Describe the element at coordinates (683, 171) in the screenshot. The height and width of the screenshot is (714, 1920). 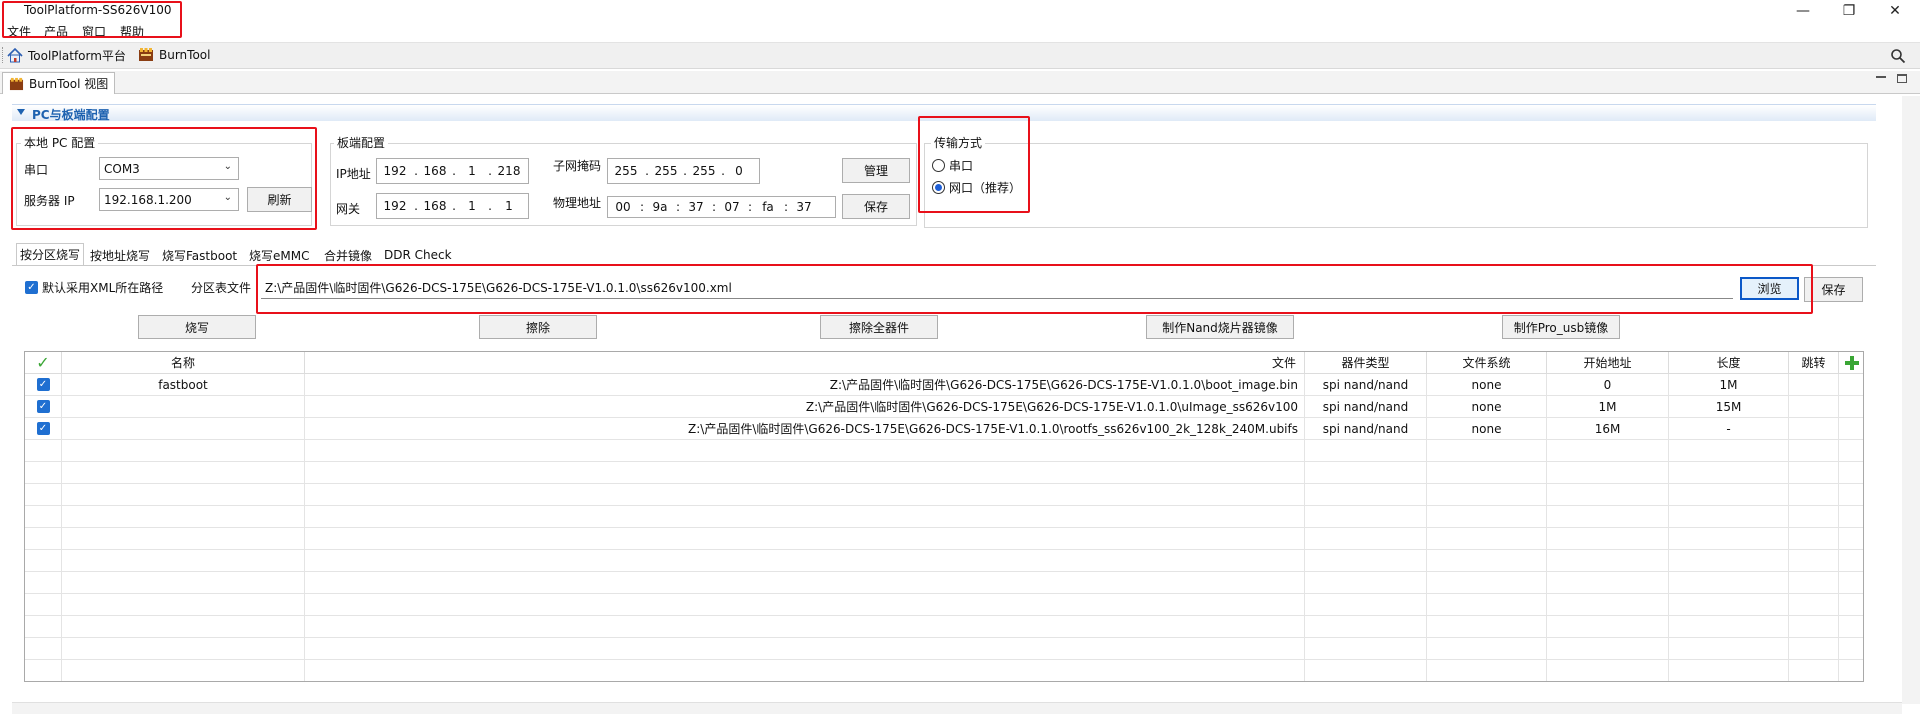
I see `subnet-mask-field: 255. 255. 255. 0` at that location.